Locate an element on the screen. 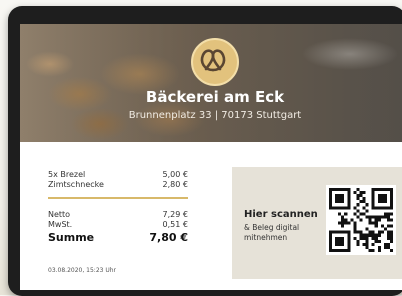 This screenshot has width=402, height=296. line-item-price: 2,80 € is located at coordinates (175, 184).